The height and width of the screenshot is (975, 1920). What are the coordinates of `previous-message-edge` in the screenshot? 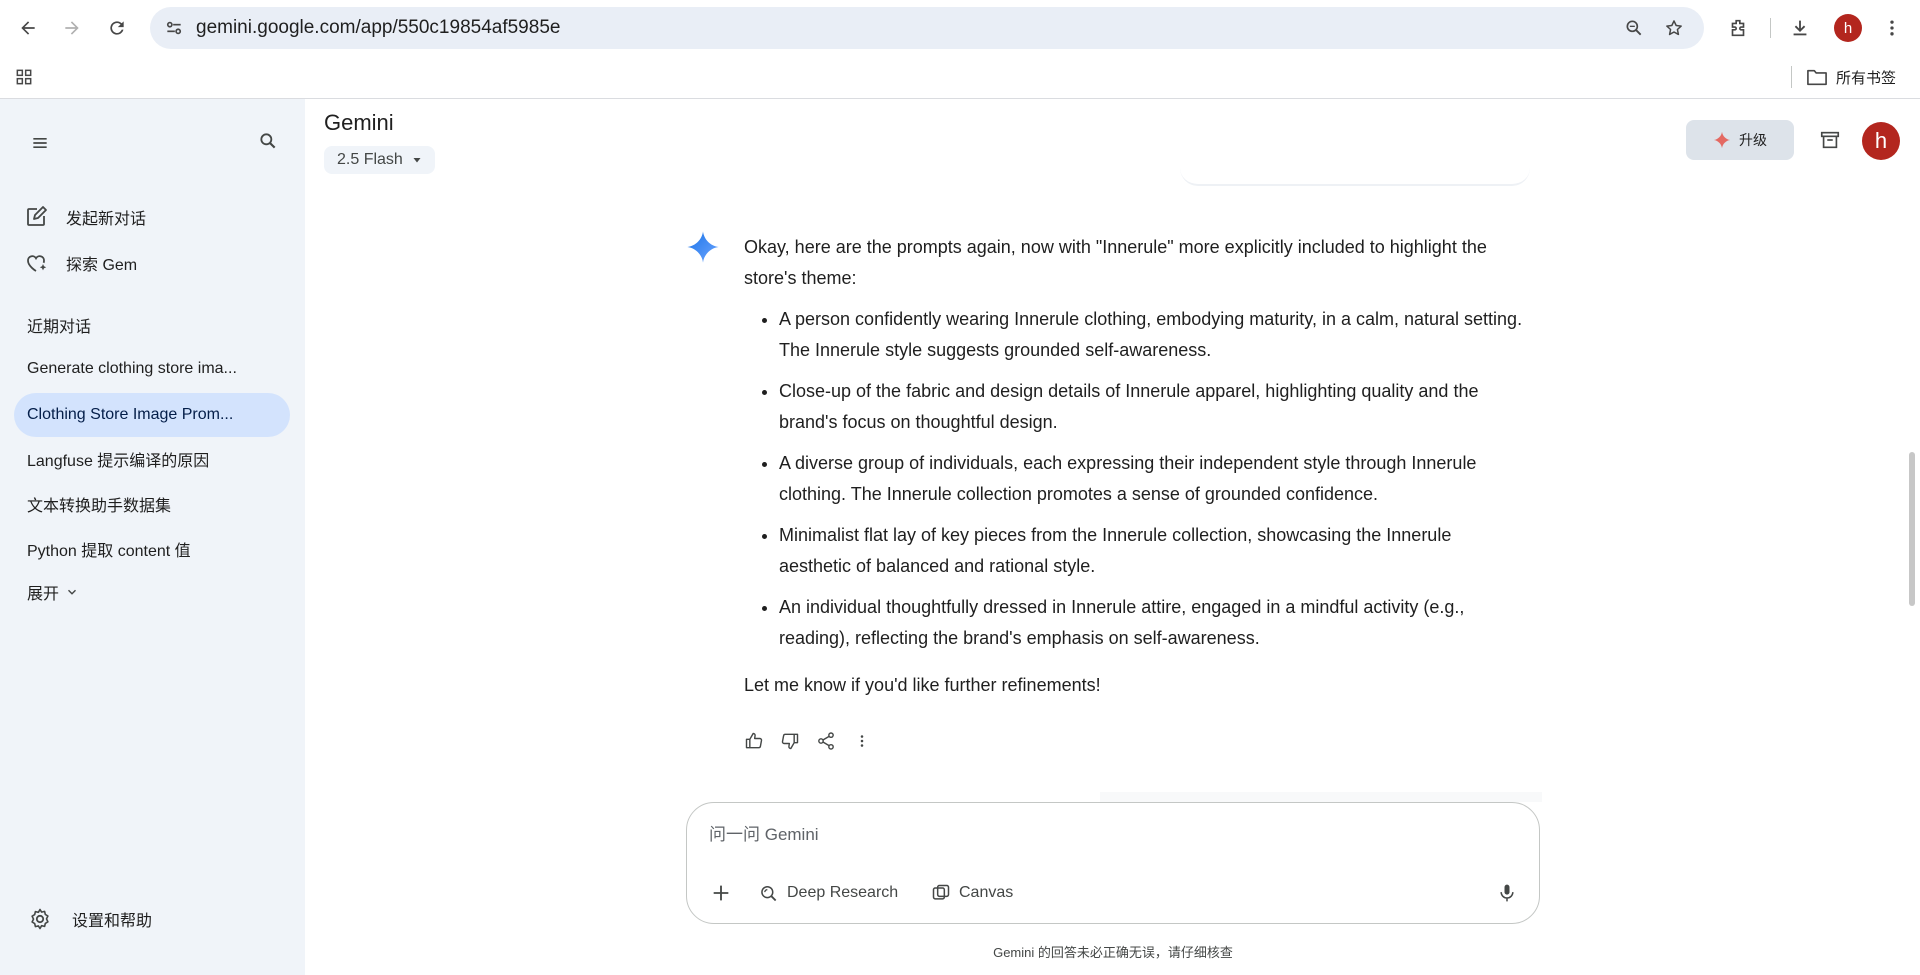 It's located at (1355, 176).